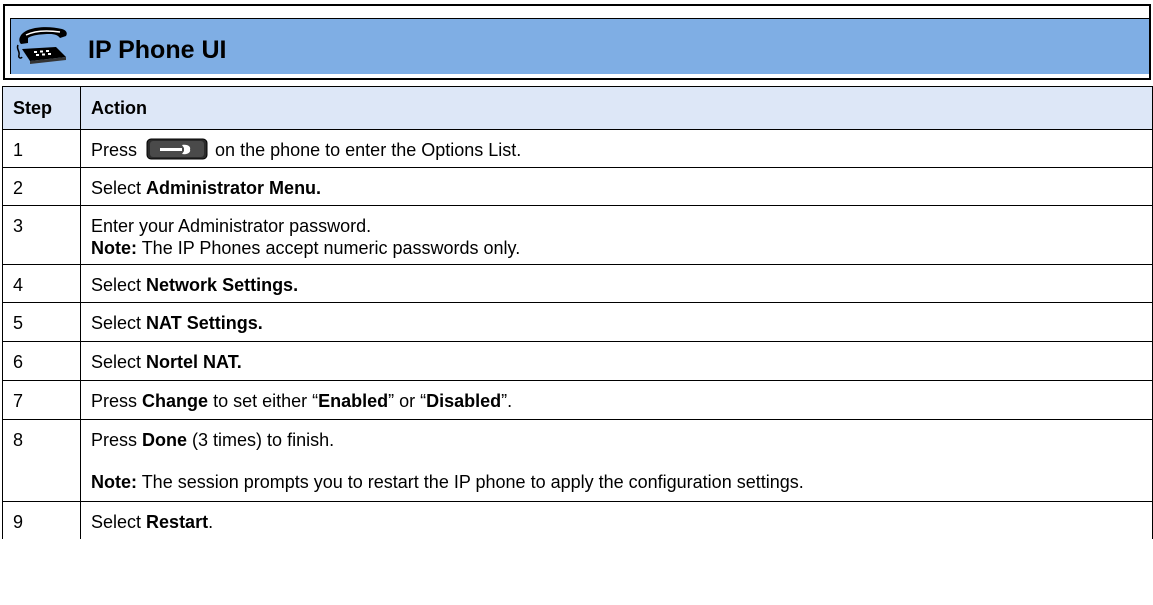  Describe the element at coordinates (41, 400) in the screenshot. I see `step-number: 7` at that location.